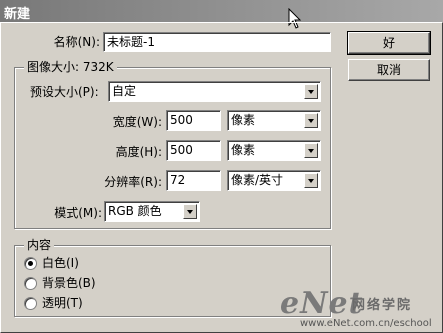  What do you see at coordinates (76, 42) in the screenshot?
I see `name-label: 名称(N):` at bounding box center [76, 42].